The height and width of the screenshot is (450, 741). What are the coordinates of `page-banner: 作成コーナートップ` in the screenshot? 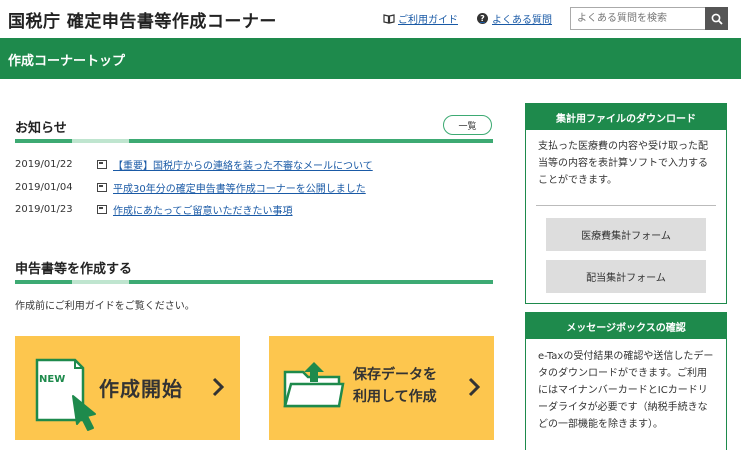 It's located at (370, 58).